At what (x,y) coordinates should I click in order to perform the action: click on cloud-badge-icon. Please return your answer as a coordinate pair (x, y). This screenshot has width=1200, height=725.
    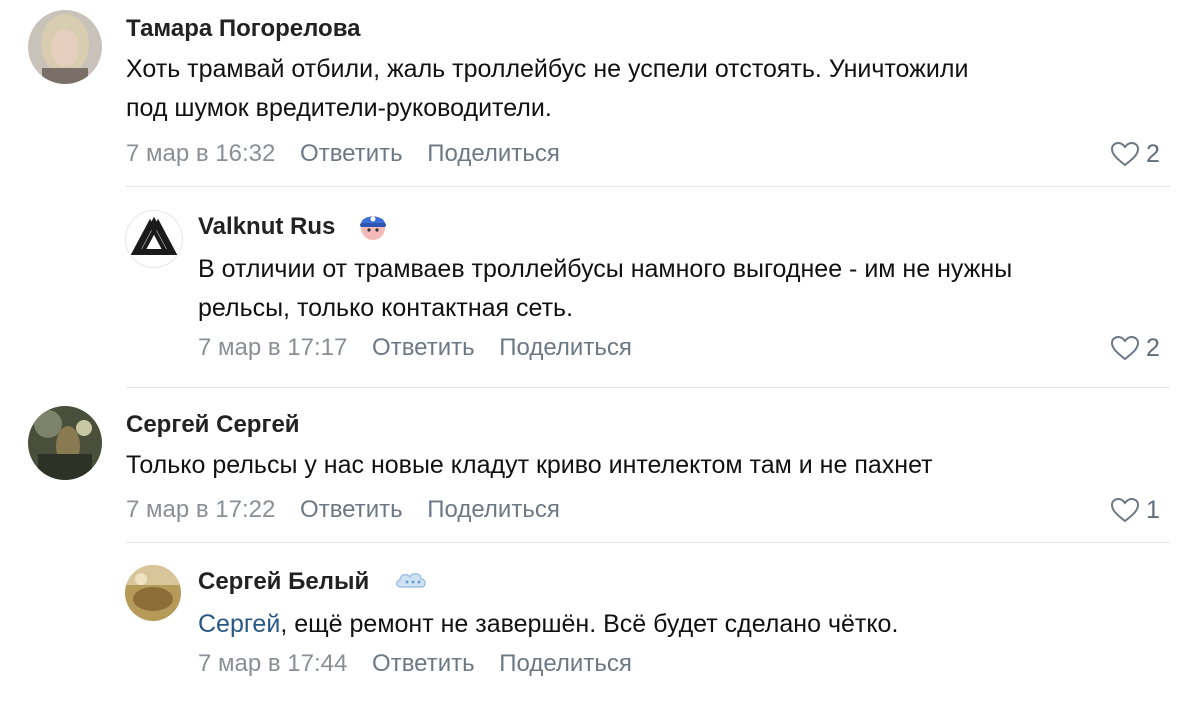
    Looking at the image, I should click on (411, 582).